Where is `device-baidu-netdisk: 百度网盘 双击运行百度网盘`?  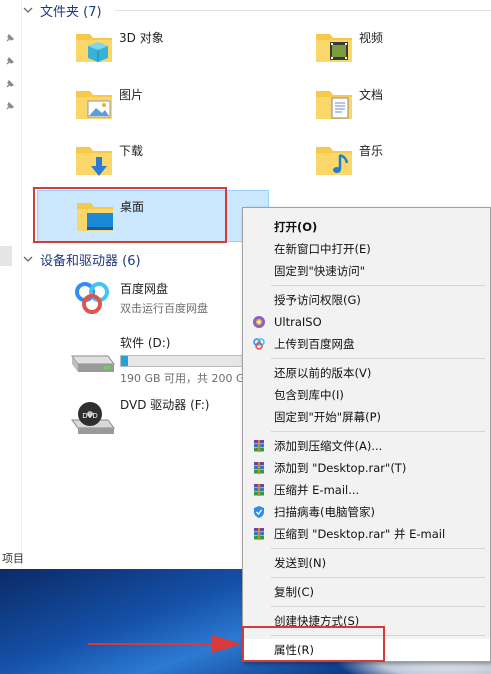 device-baidu-netdisk: 百度网盘 双击运行百度网盘 is located at coordinates (138, 302).